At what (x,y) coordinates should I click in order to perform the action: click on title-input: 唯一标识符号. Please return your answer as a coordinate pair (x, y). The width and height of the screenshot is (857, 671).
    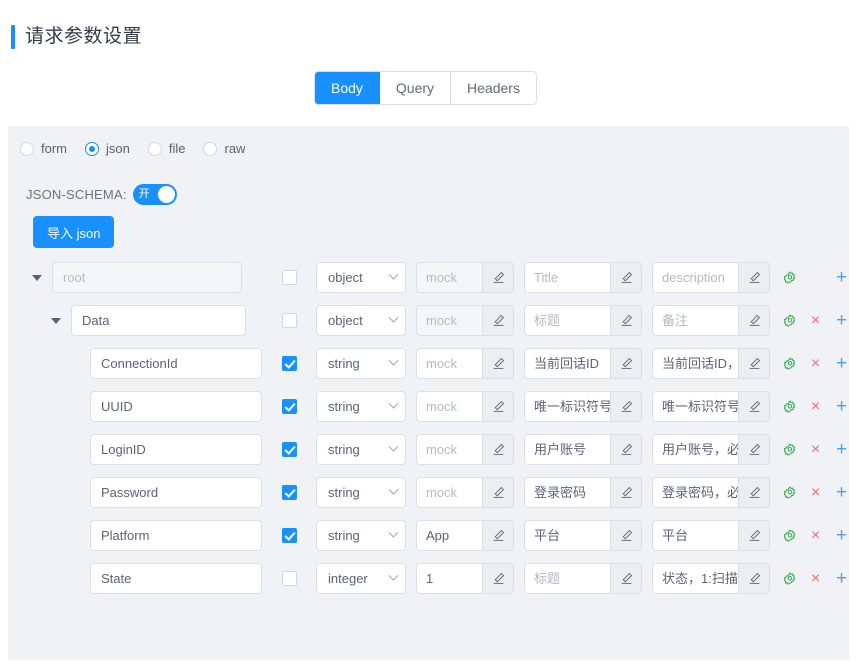
    Looking at the image, I should click on (567, 406).